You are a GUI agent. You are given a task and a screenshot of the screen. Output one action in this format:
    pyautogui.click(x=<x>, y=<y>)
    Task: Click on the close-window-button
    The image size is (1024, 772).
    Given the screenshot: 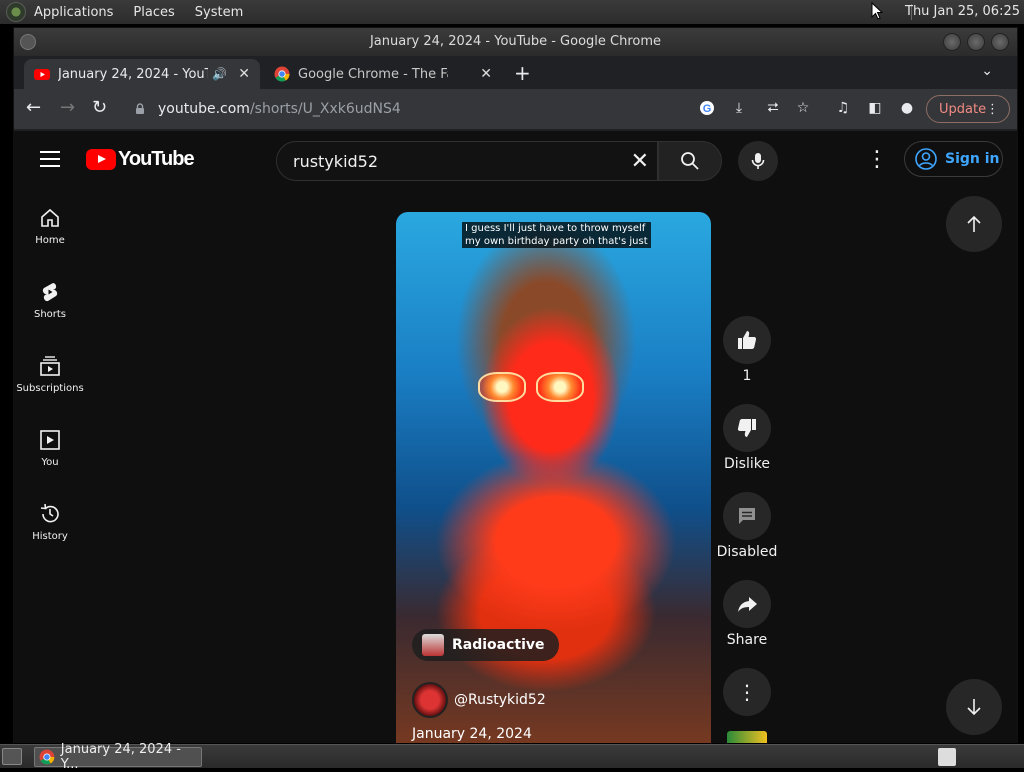 What is the action you would take?
    pyautogui.click(x=1000, y=42)
    